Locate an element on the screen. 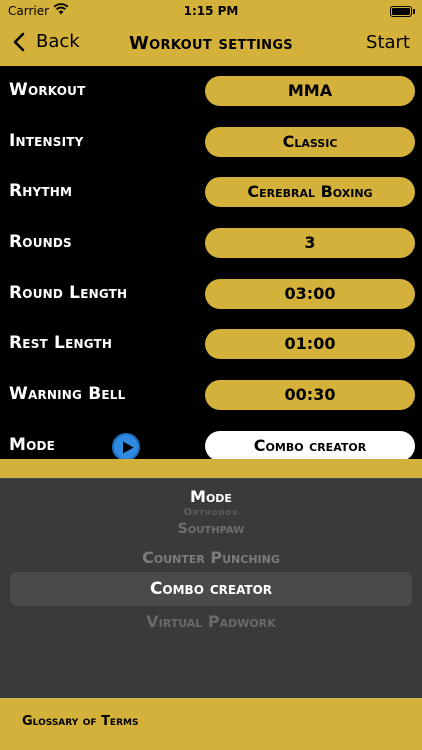  setting-row-round-length: Round Length 03:00 is located at coordinates (211, 294).